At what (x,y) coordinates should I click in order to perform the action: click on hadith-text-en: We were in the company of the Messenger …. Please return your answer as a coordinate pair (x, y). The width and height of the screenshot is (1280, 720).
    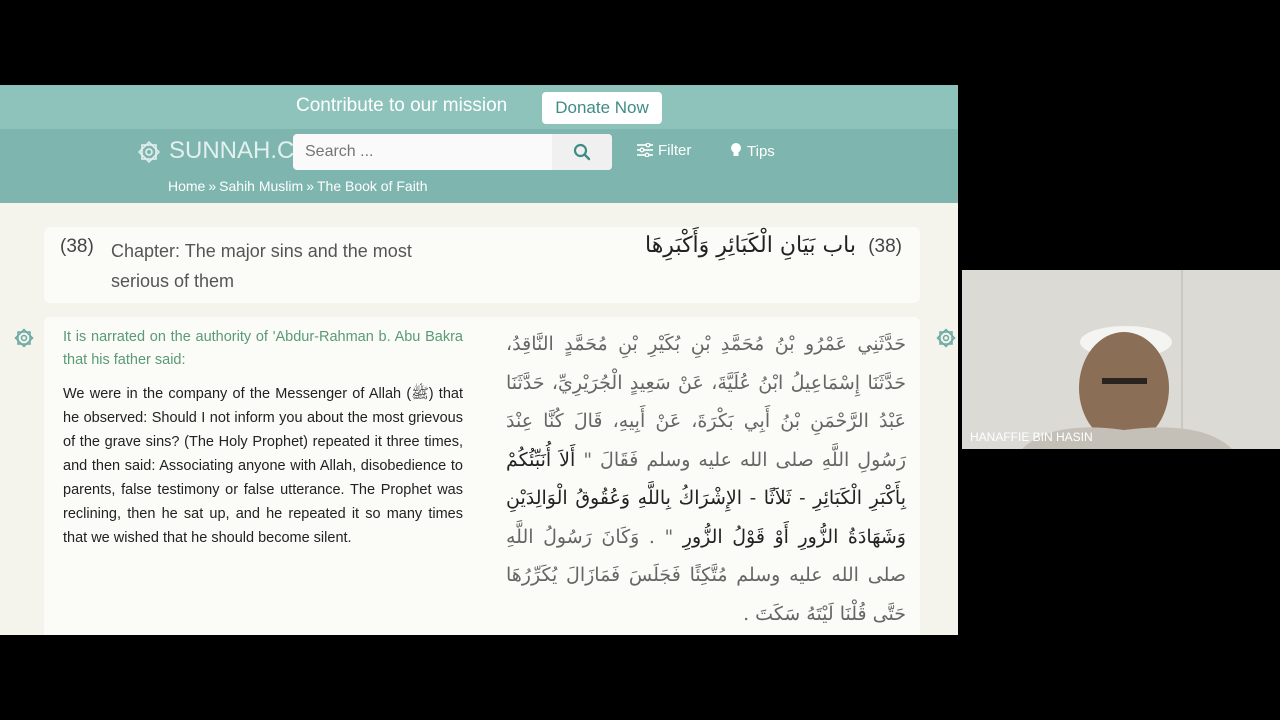
    Looking at the image, I should click on (263, 466).